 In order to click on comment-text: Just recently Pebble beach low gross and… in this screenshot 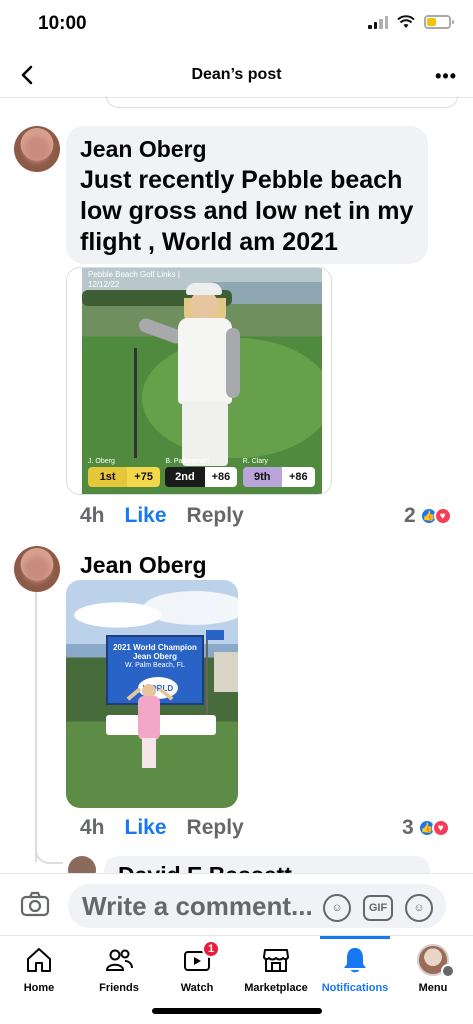, I will do `click(247, 211)`.